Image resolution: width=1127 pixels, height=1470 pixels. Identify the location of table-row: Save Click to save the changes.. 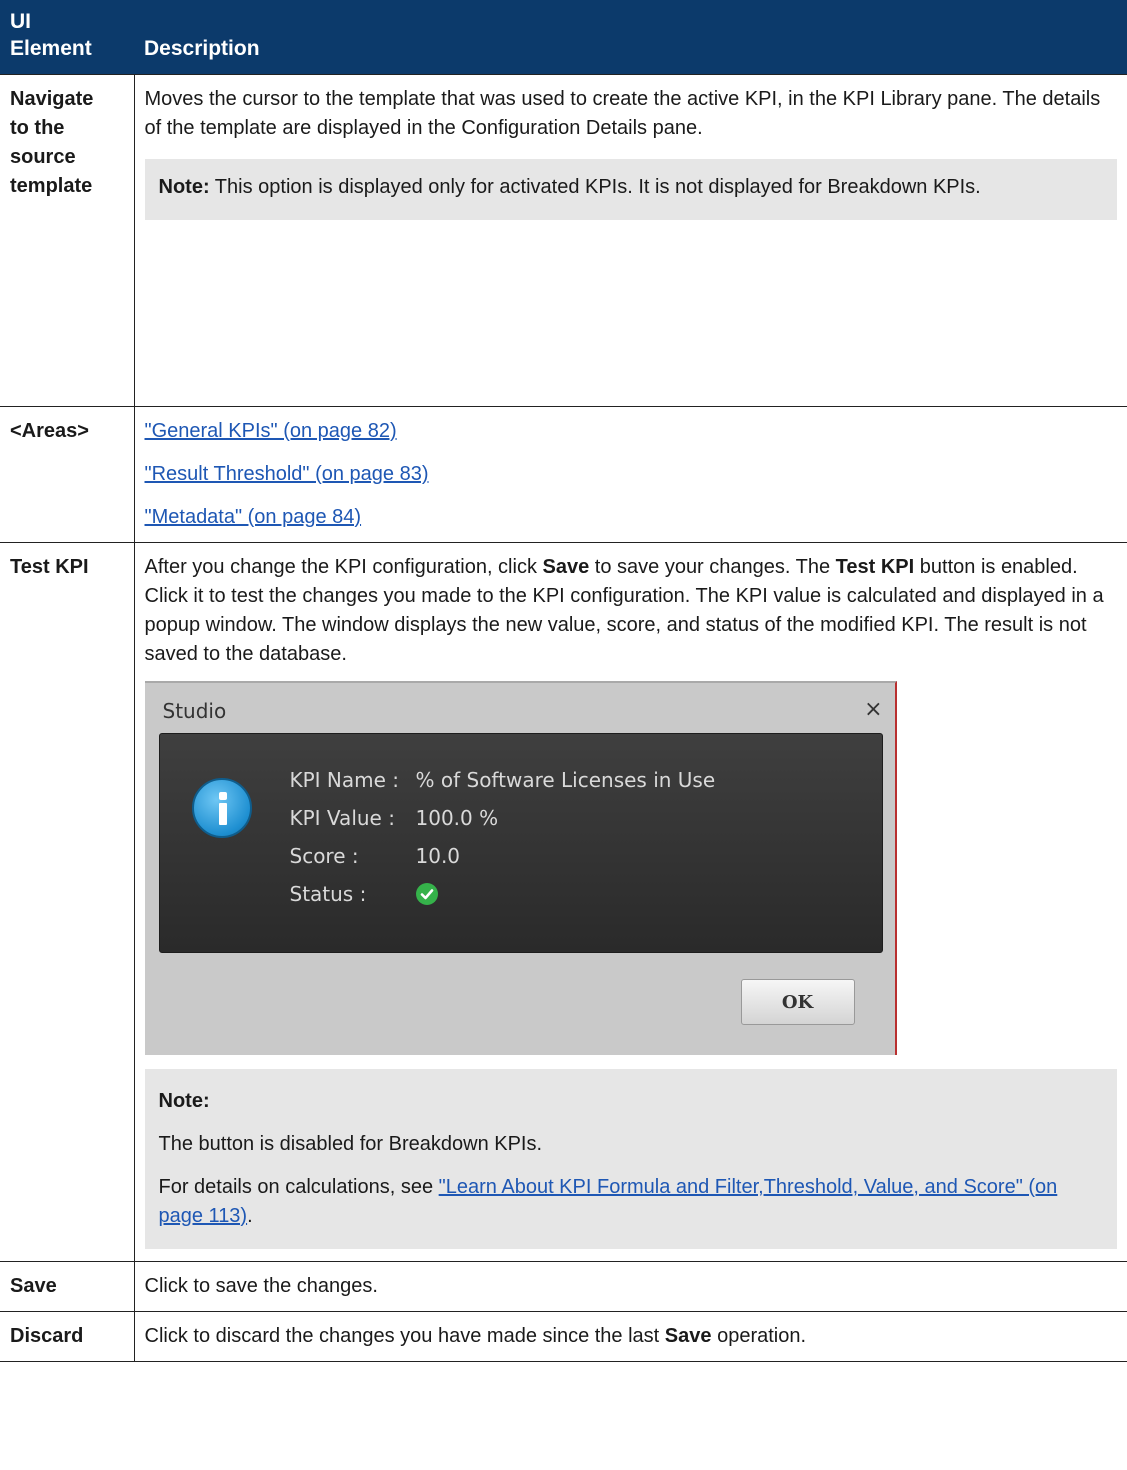
(563, 1286).